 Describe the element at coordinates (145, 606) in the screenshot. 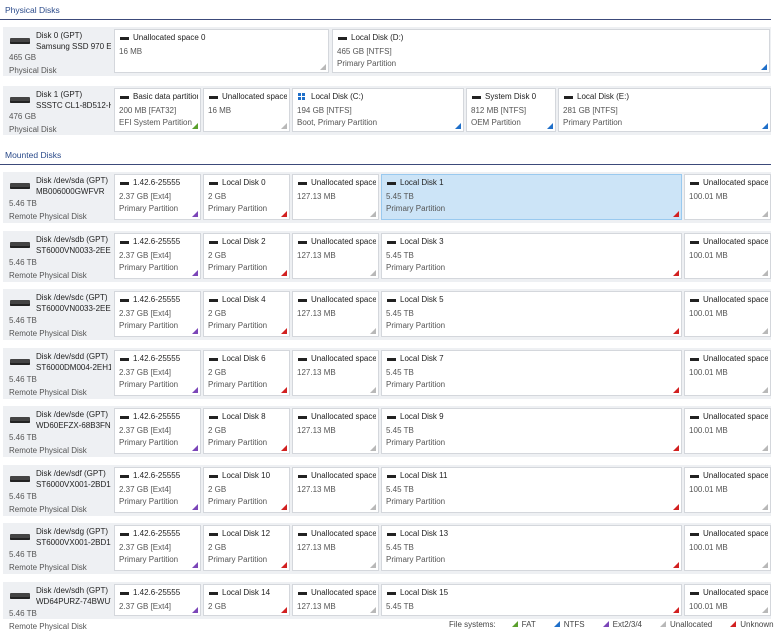

I see `partition-size: 2.37 GB [Ext4]` at that location.